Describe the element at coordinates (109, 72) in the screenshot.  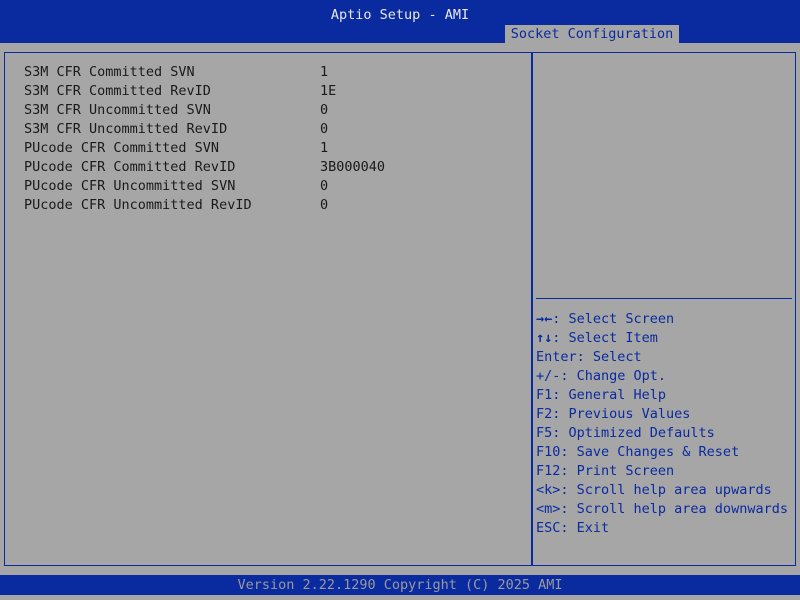
I see `setting-label: S3M CFR Committed SVN` at that location.